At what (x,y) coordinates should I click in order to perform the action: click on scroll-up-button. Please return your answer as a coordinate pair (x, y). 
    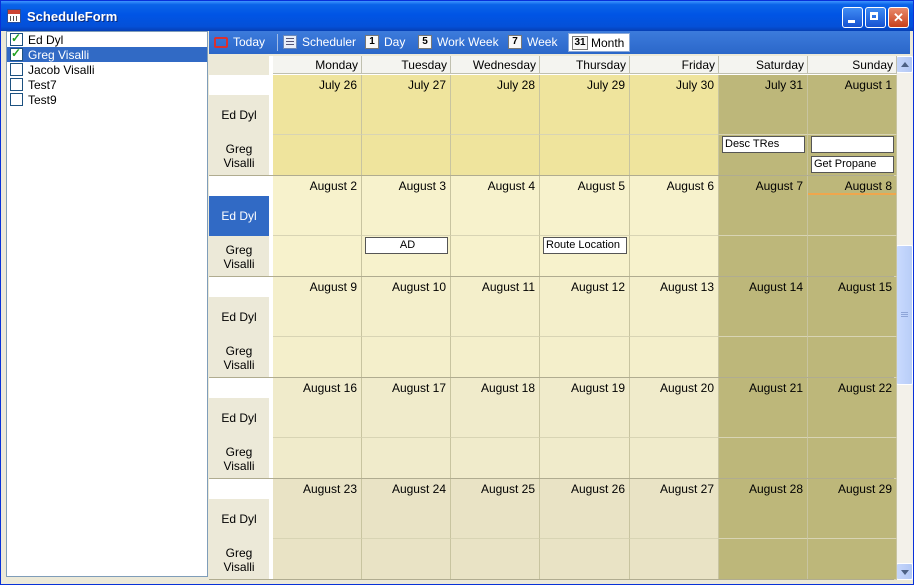
    Looking at the image, I should click on (904, 64).